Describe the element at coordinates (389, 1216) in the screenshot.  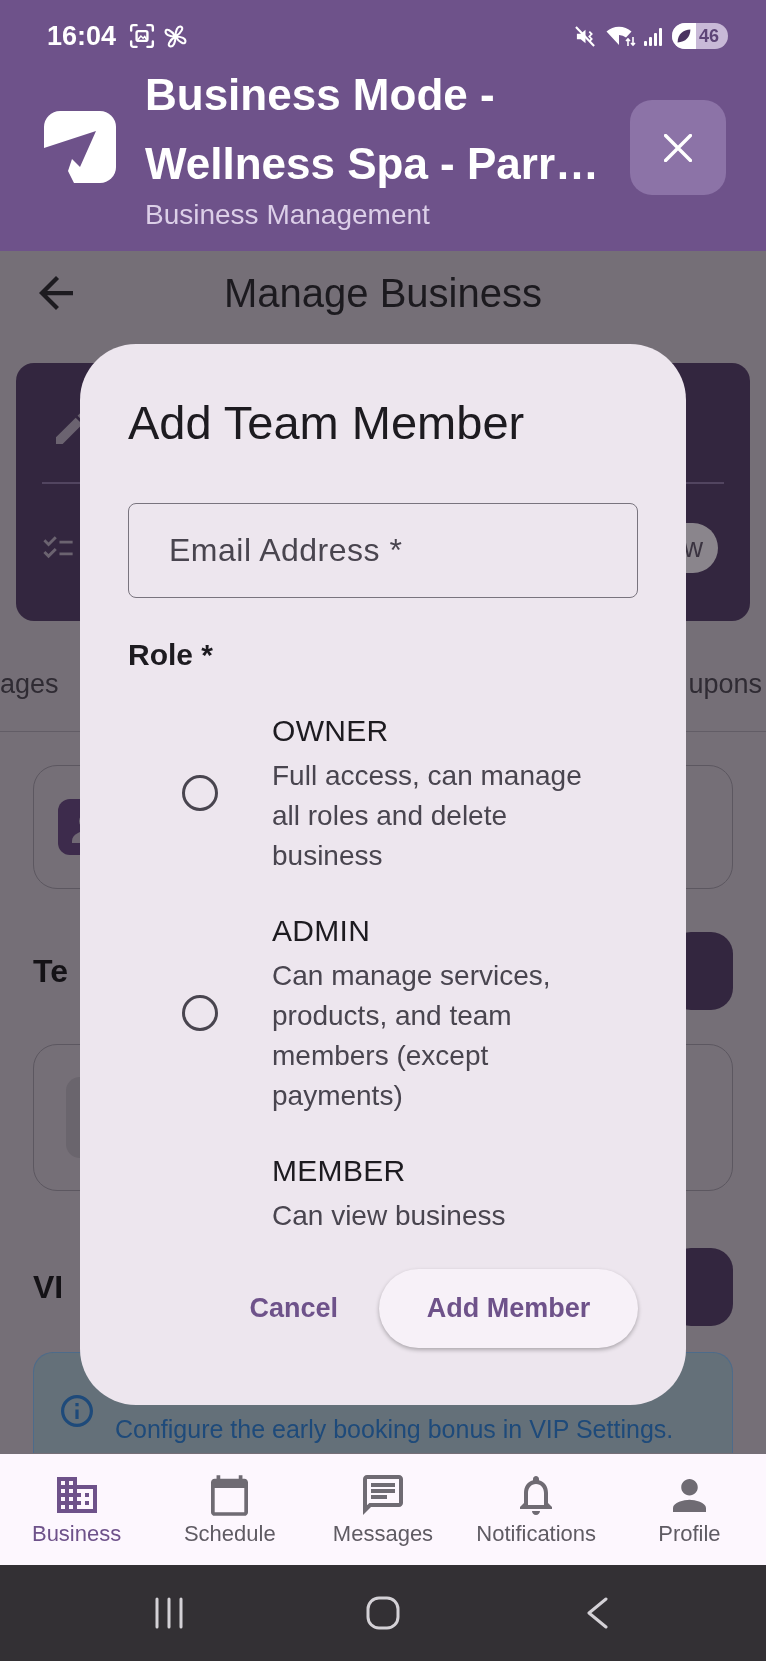
I see `role-description: Can view business` at that location.